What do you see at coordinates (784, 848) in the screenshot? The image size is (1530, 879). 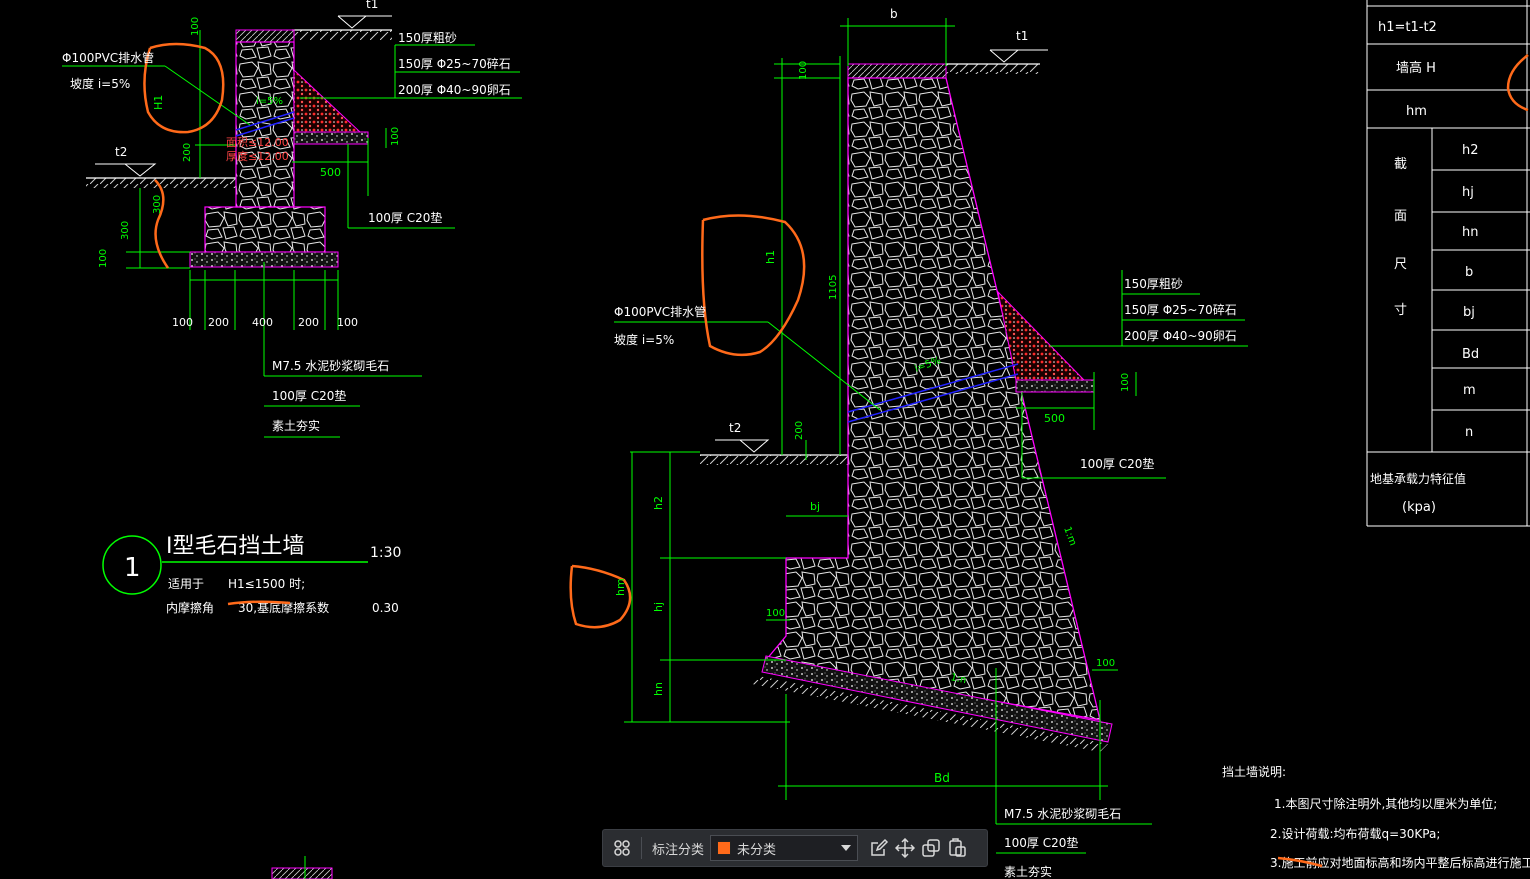 I see `category-select: 未分类` at bounding box center [784, 848].